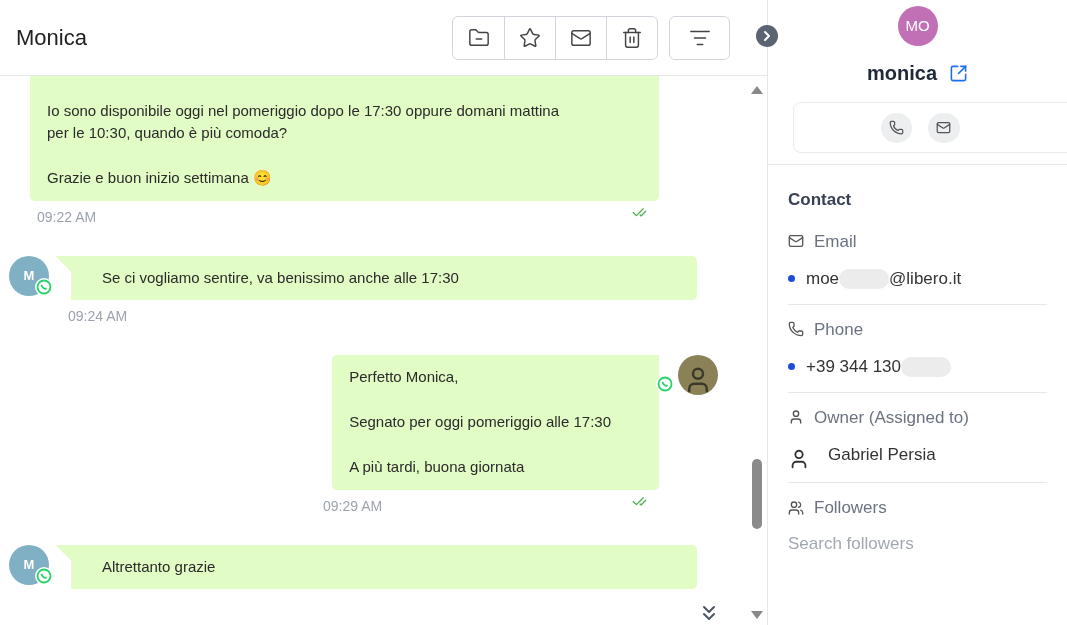  Describe the element at coordinates (902, 73) in the screenshot. I see `contact-name: monica` at that location.